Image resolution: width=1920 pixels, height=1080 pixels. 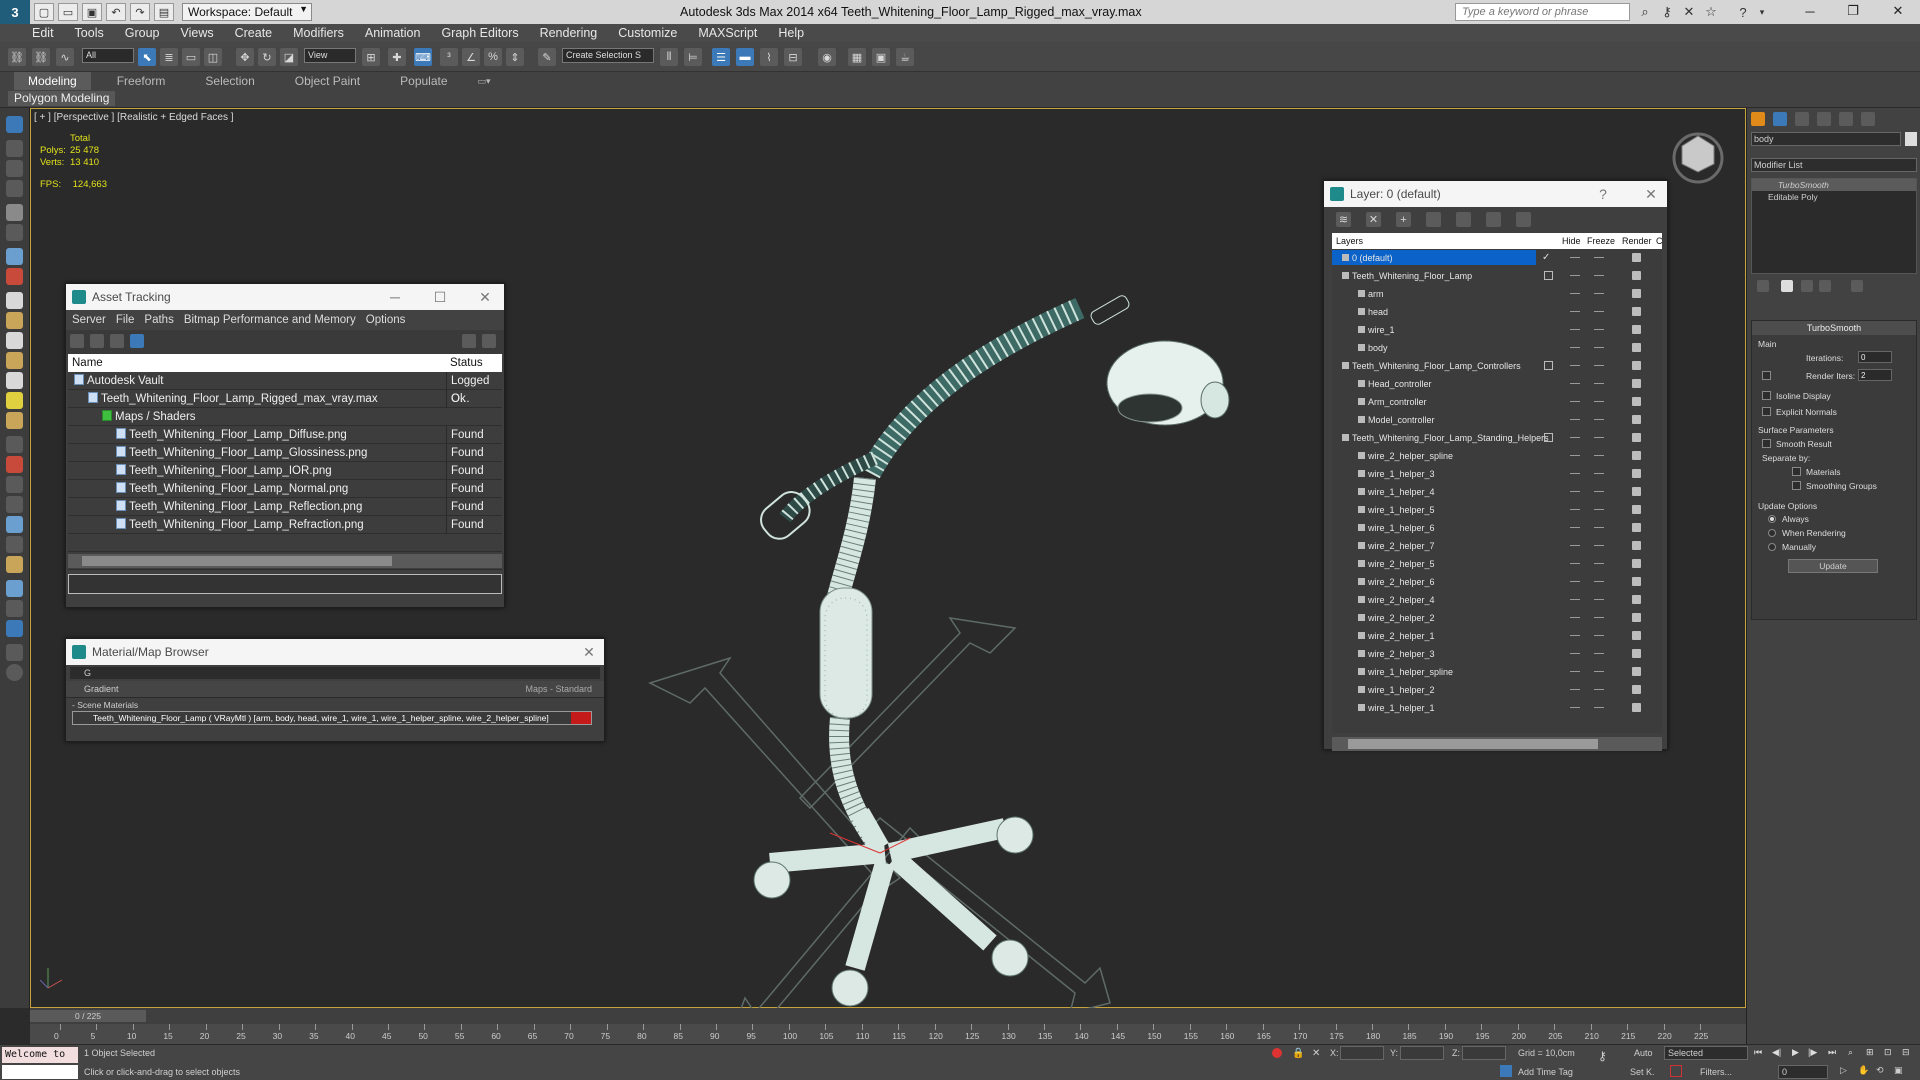 I want to click on snaps-toggle-icon: ³, so click(x=449, y=57).